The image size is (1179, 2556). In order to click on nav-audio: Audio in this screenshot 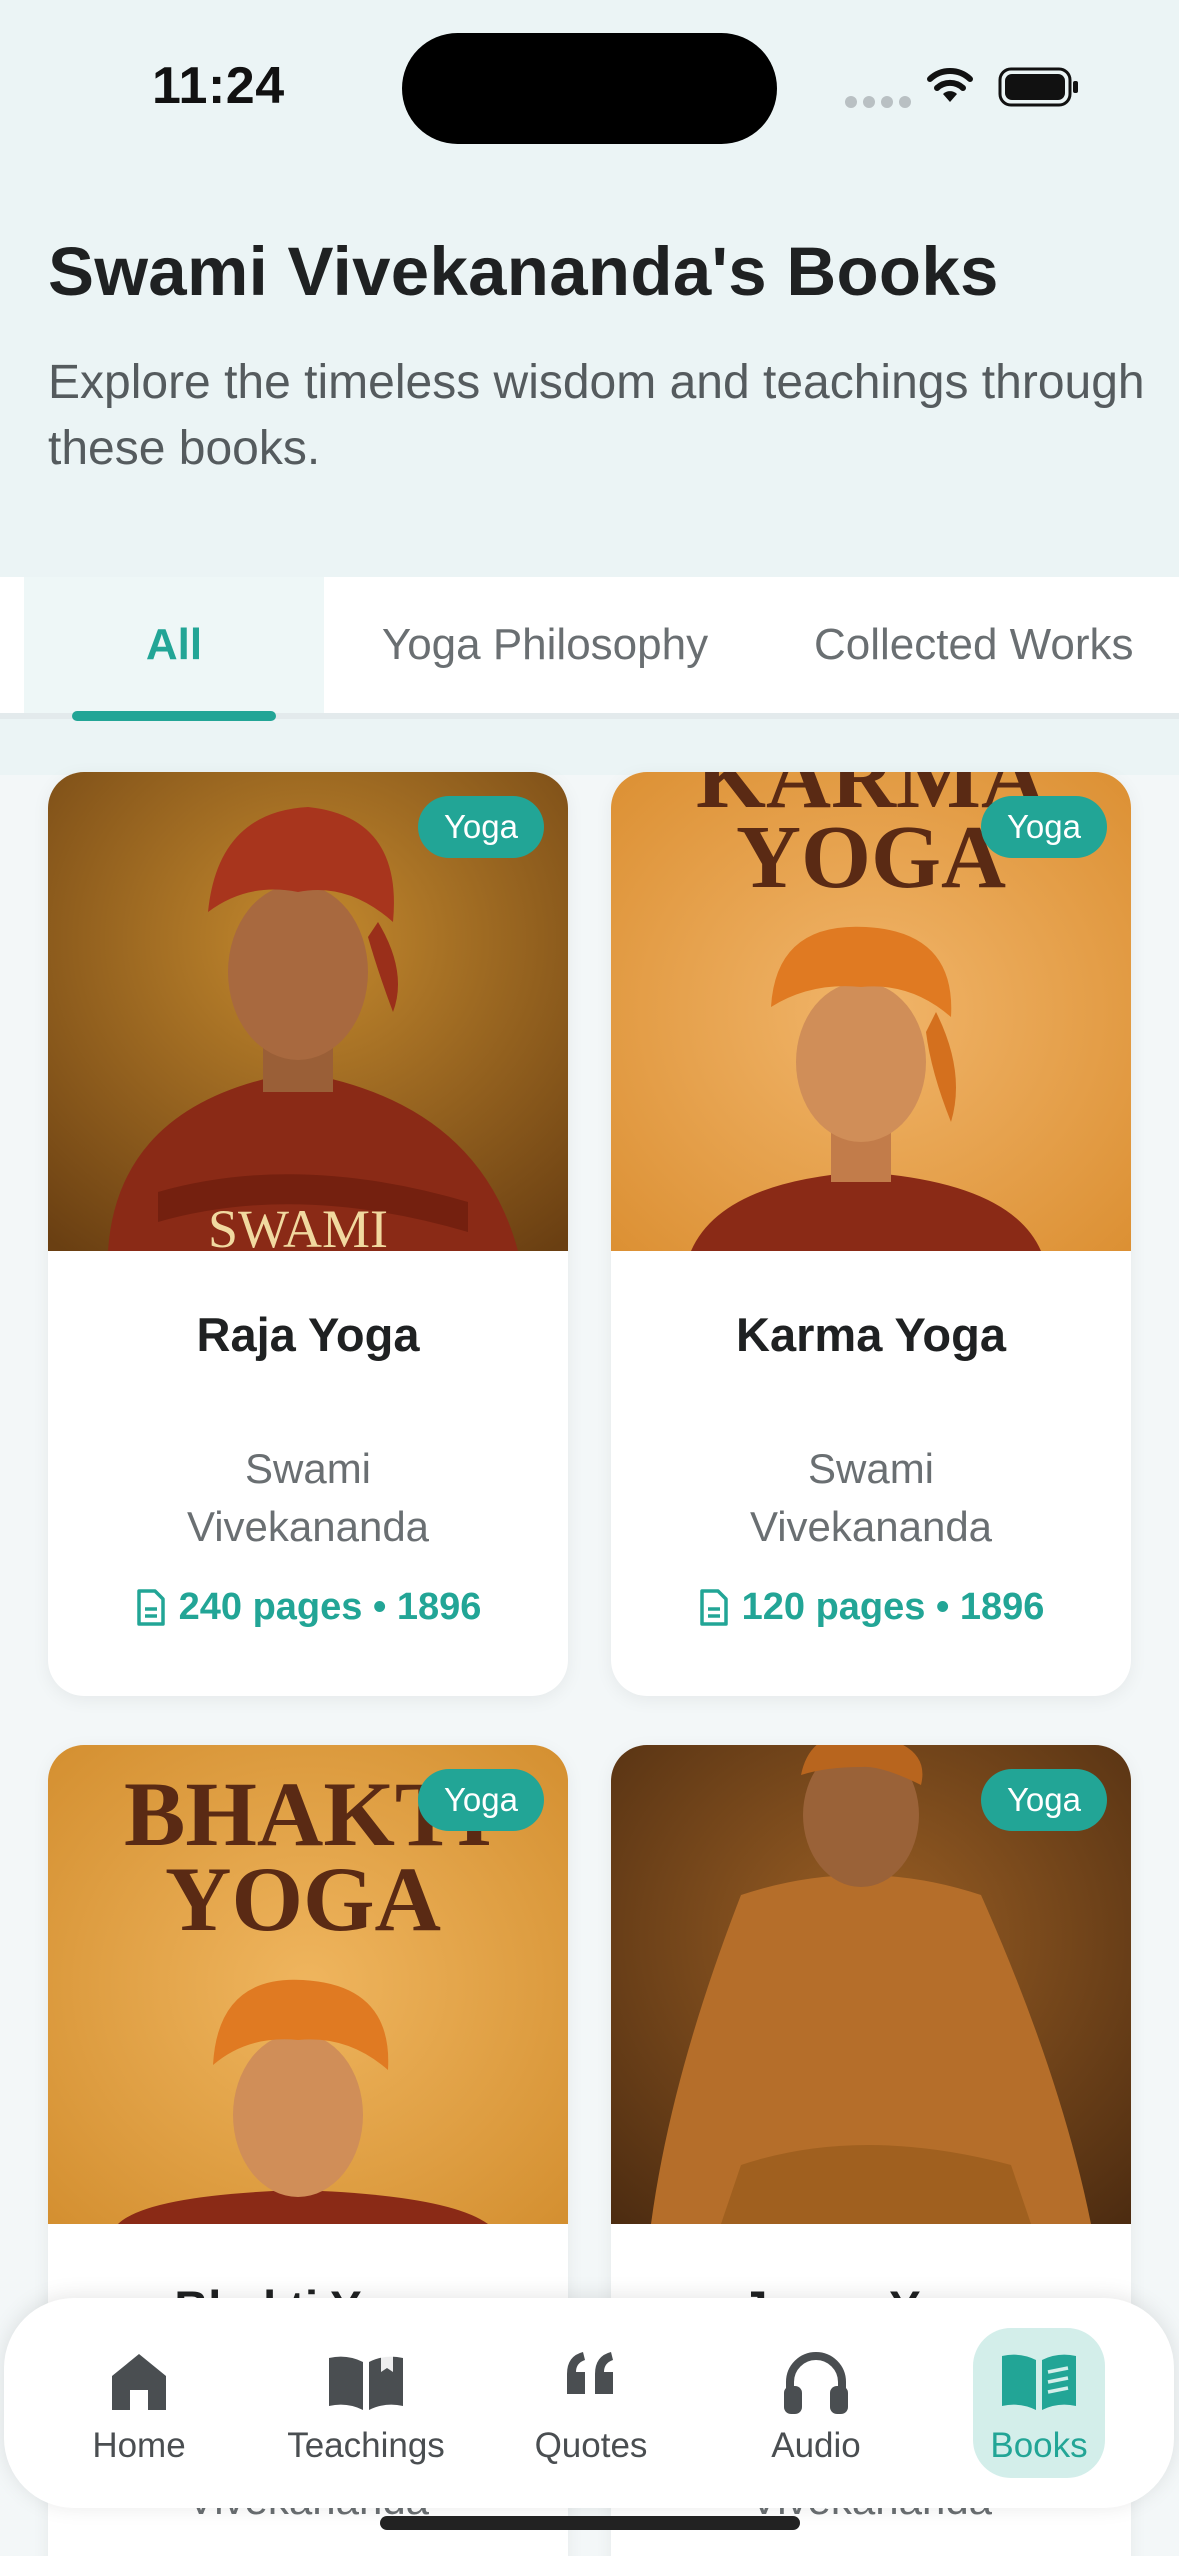, I will do `click(816, 2403)`.